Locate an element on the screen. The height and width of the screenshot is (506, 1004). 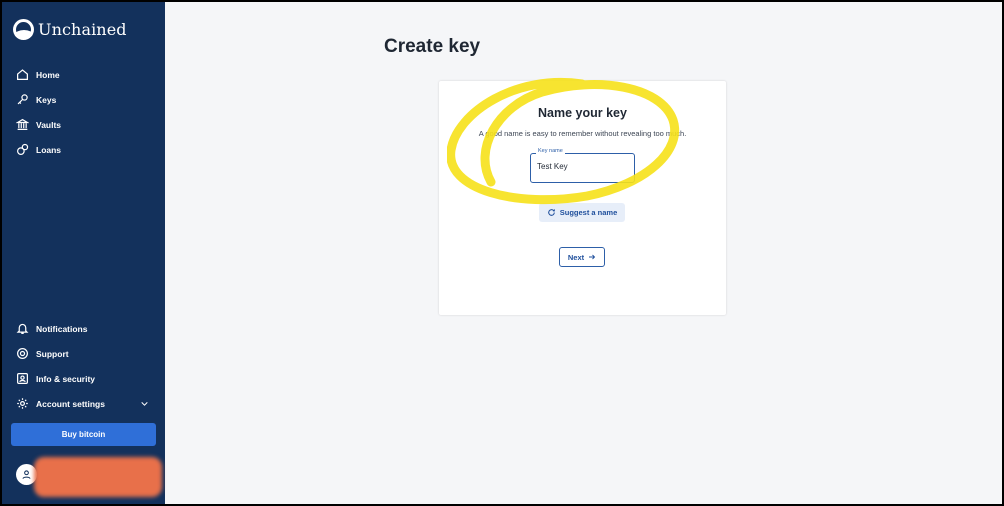
primary-nav: Home Keys Vaults Loans is located at coordinates (83, 112).